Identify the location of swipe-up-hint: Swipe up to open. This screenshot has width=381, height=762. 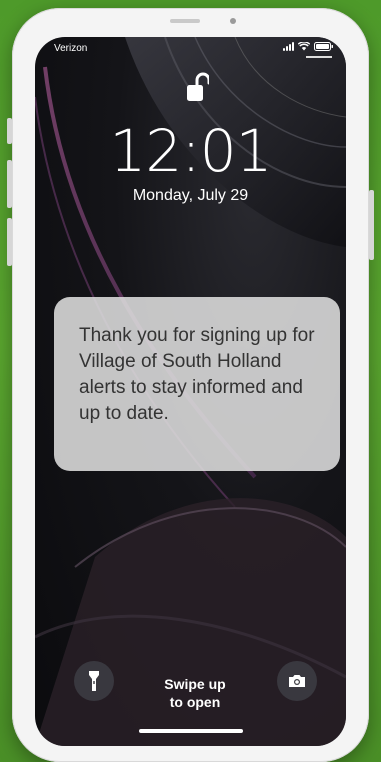
(195, 693).